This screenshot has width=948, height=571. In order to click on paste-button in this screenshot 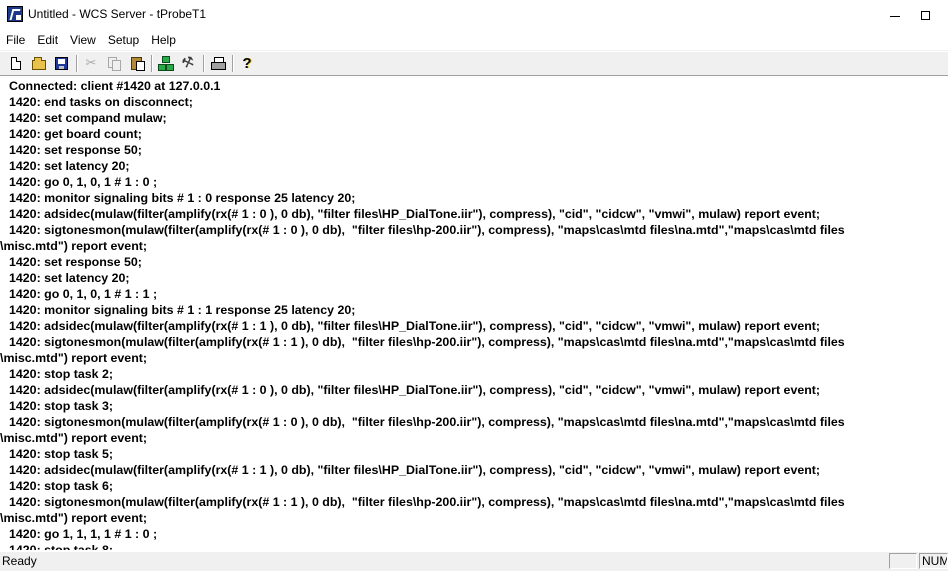, I will do `click(137, 63)`.